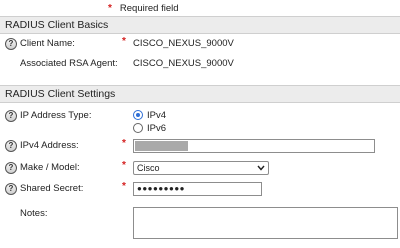 This screenshot has height=248, width=400. Describe the element at coordinates (34, 213) in the screenshot. I see `notes-label: Notes:` at that location.